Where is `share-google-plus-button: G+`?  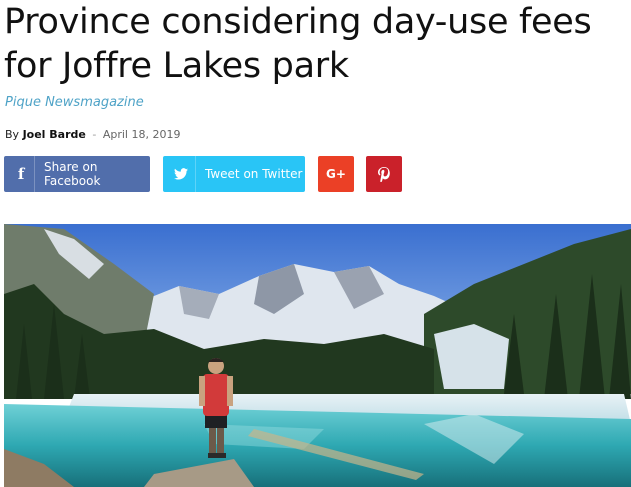 share-google-plus-button: G+ is located at coordinates (336, 174).